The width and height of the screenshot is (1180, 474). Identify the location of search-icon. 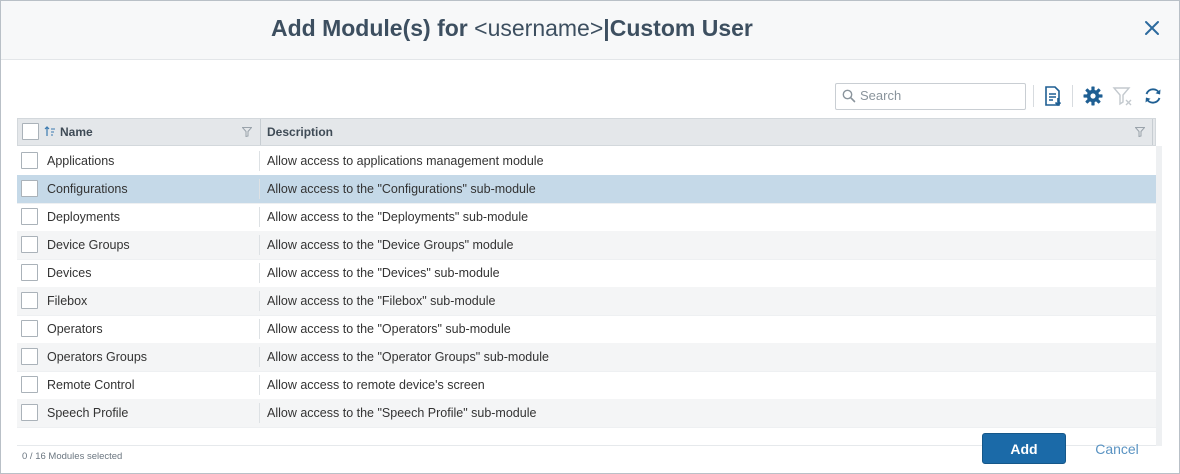
(849, 96).